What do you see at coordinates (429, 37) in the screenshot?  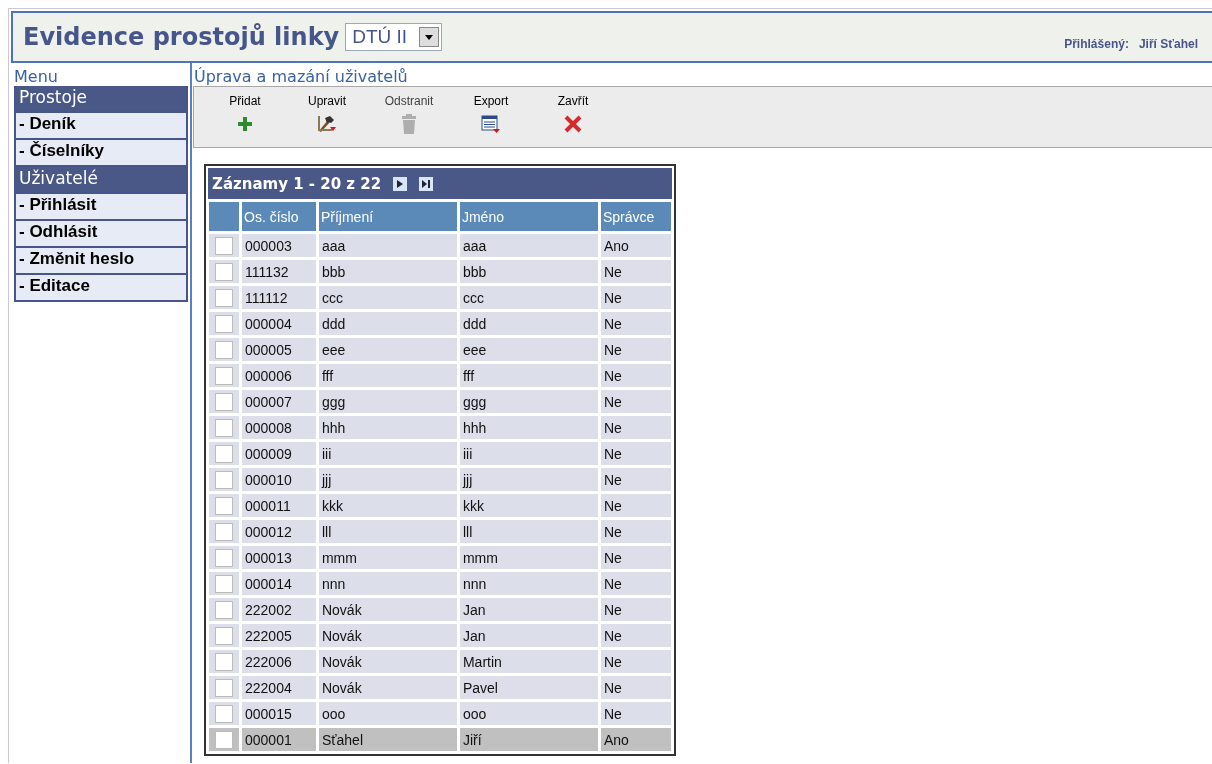 I see `dropdown-arrow-icon` at bounding box center [429, 37].